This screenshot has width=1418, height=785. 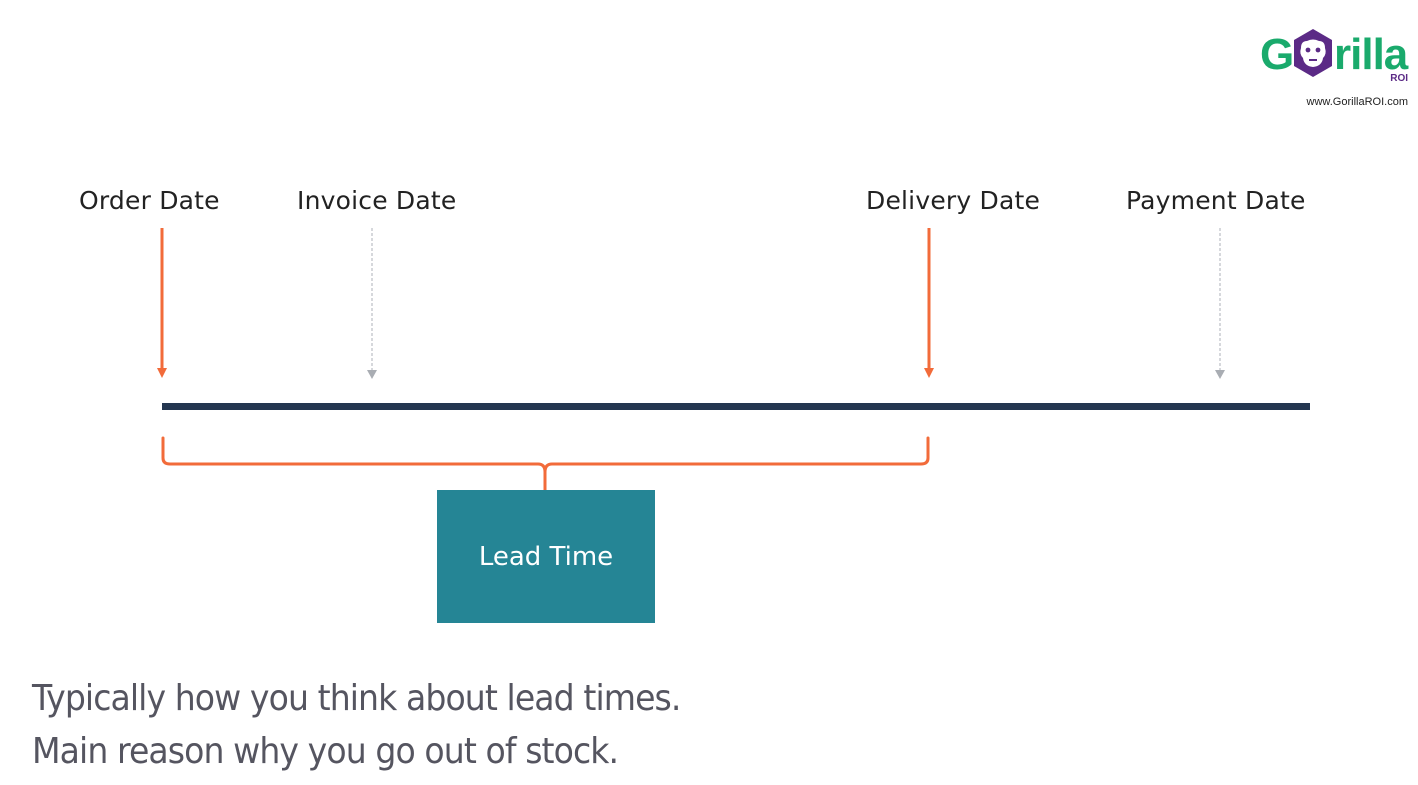 I want to click on order-date-arrow, so click(x=162, y=303).